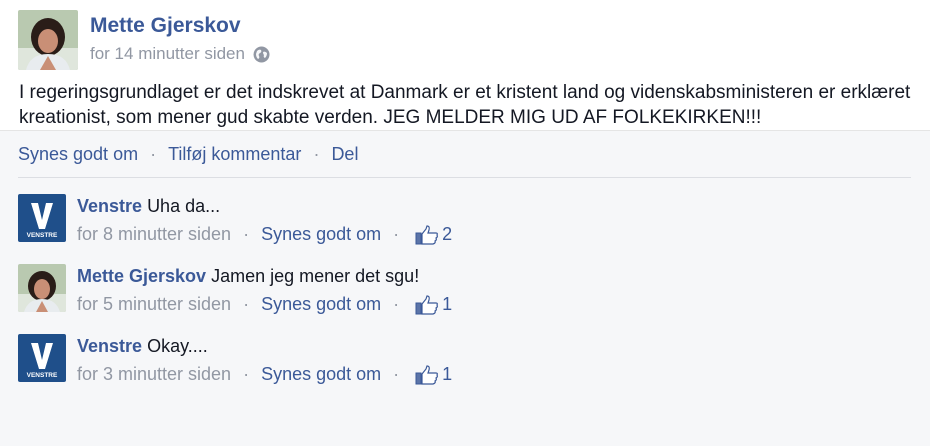 The image size is (930, 446). Describe the element at coordinates (141, 276) in the screenshot. I see `comment-author: Mette Gjerskov` at that location.